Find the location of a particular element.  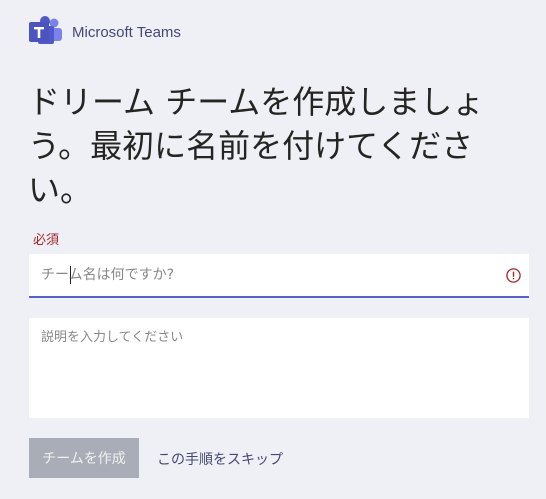

skip-step-link: この手順をスキップ is located at coordinates (220, 459).